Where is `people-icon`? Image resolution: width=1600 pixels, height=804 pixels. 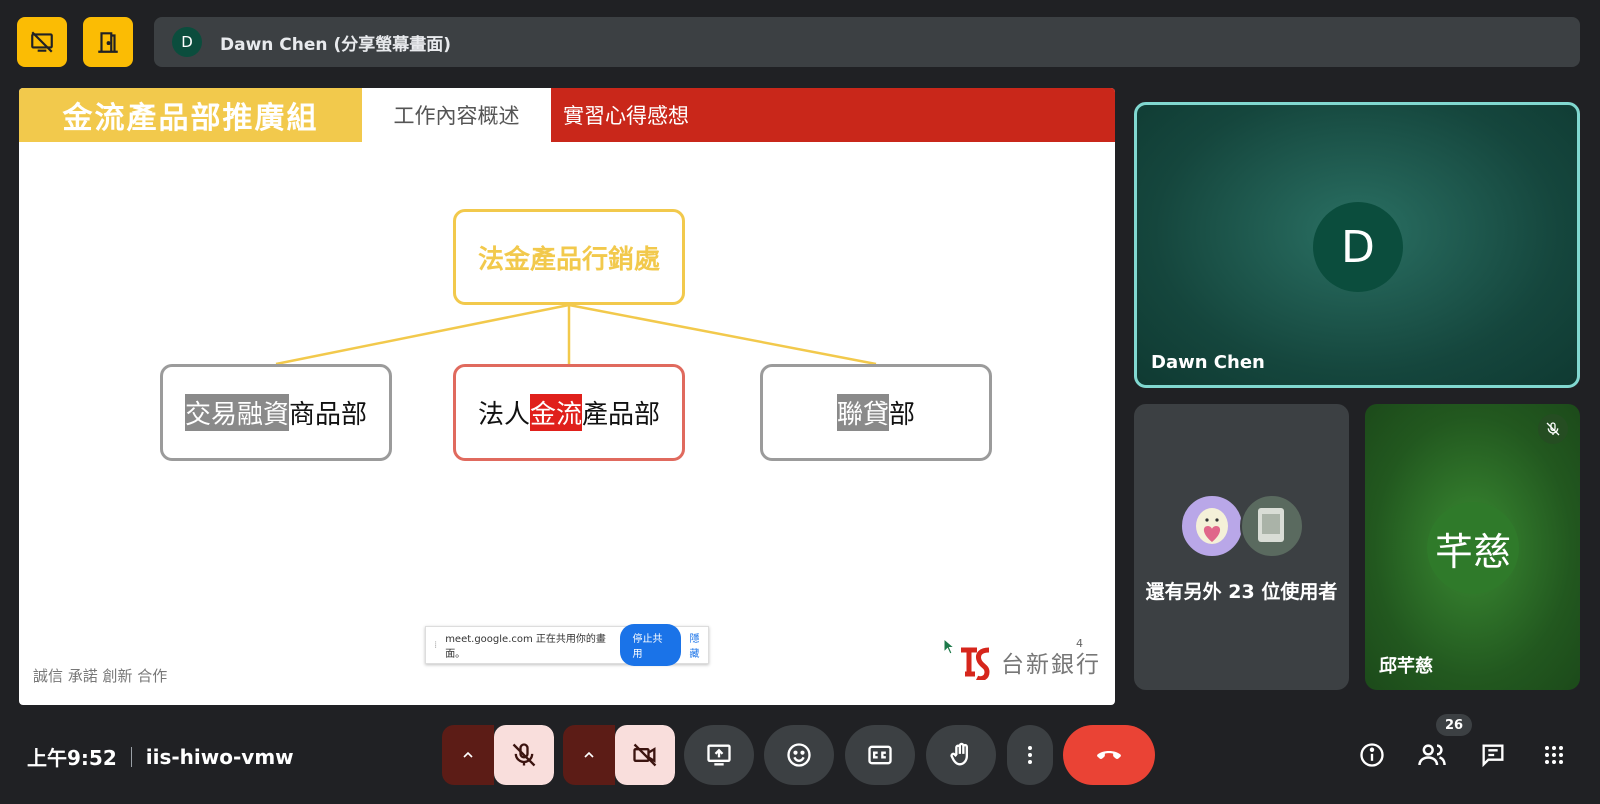 people-icon is located at coordinates (1432, 755).